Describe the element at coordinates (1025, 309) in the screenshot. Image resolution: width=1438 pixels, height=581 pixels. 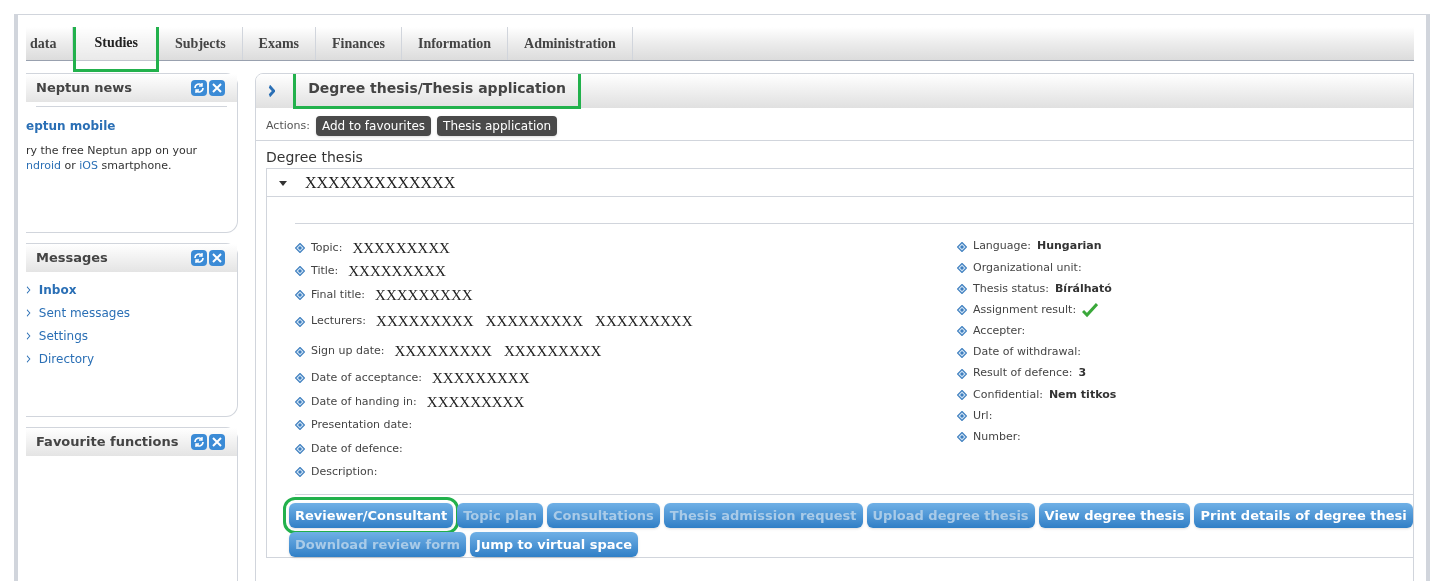
I see `field-label: Assignment result:` at that location.